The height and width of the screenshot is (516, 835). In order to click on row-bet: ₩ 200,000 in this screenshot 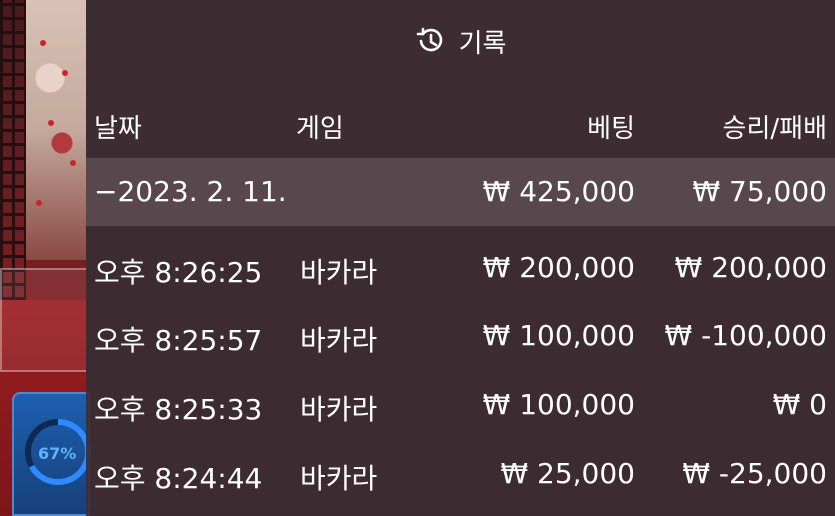, I will do `click(558, 267)`.